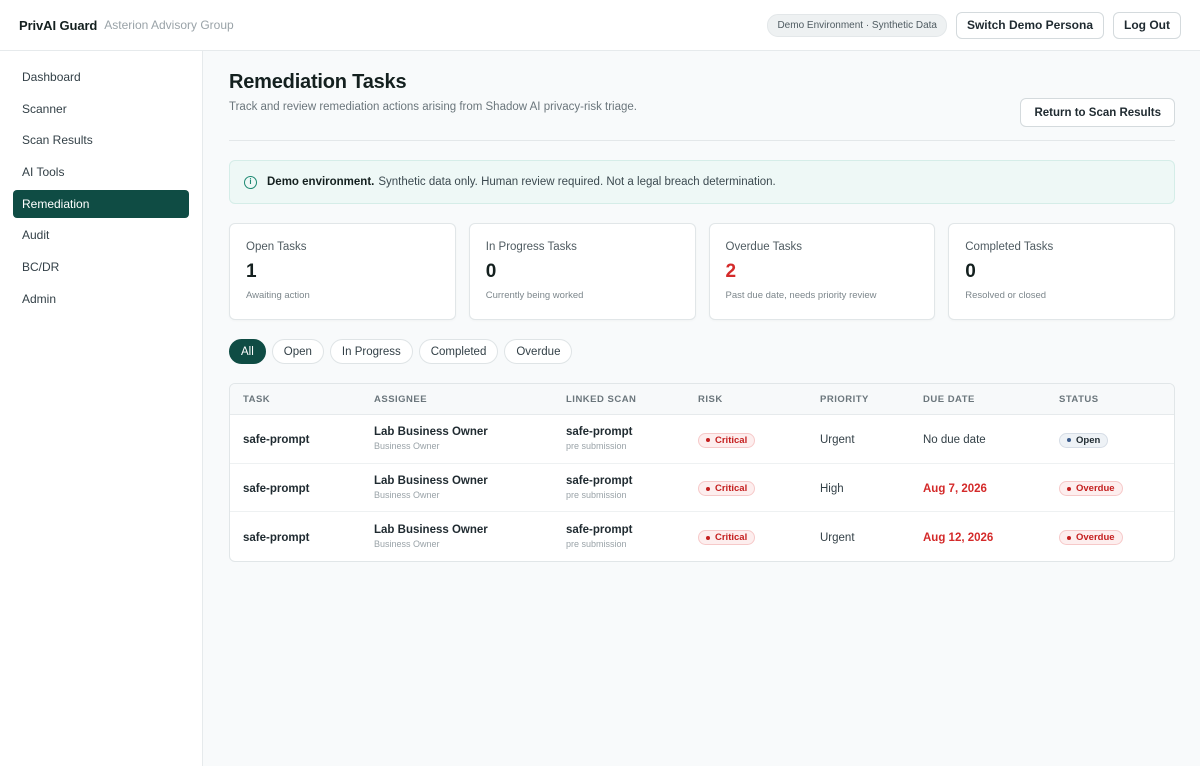 The width and height of the screenshot is (1200, 766). I want to click on sidebar-item-dashboard: Dashboard, so click(101, 77).